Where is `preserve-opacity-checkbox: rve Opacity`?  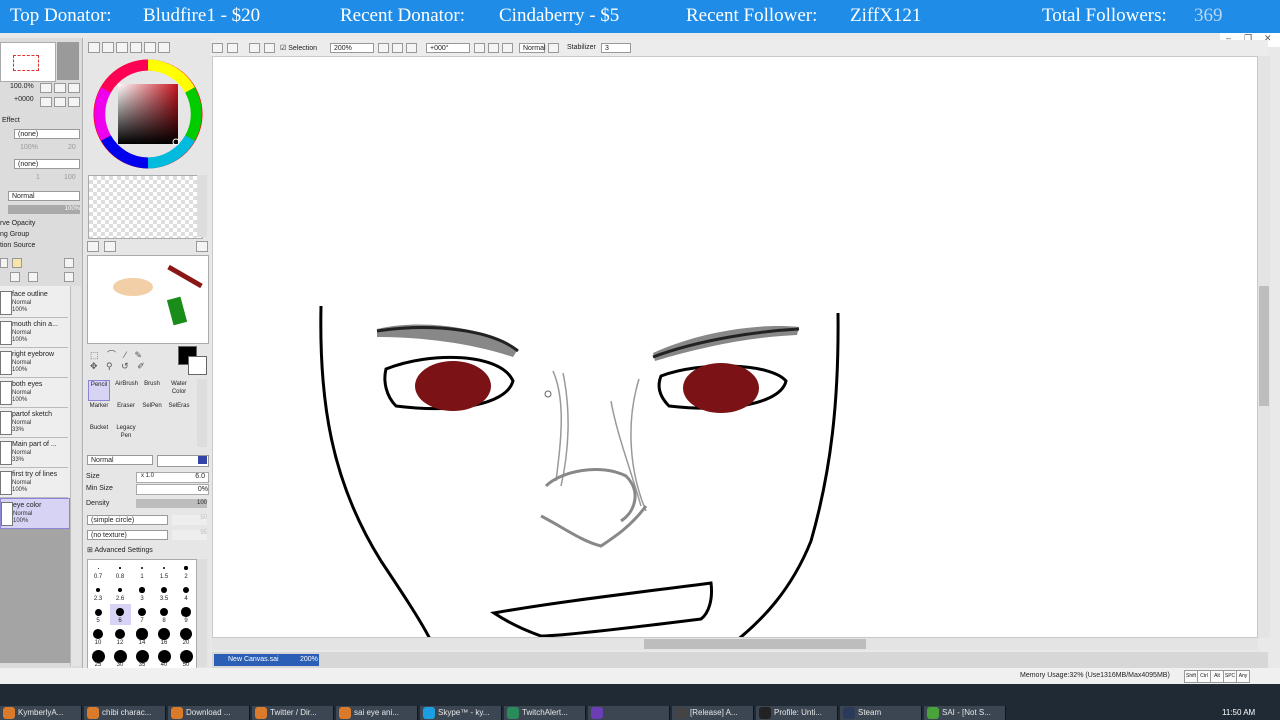
preserve-opacity-checkbox: rve Opacity is located at coordinates (17, 223).